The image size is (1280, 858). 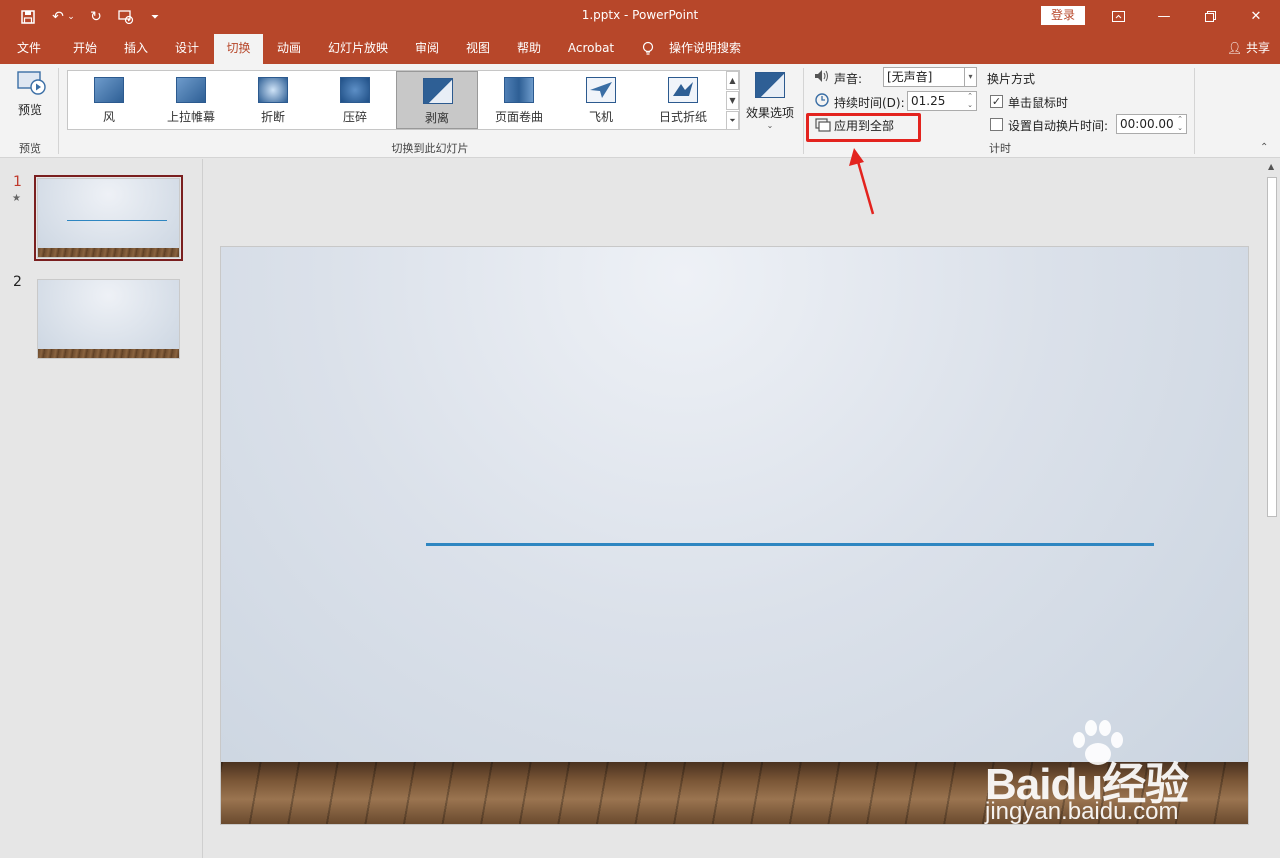 What do you see at coordinates (289, 49) in the screenshot?
I see `tab-animations: 动画` at bounding box center [289, 49].